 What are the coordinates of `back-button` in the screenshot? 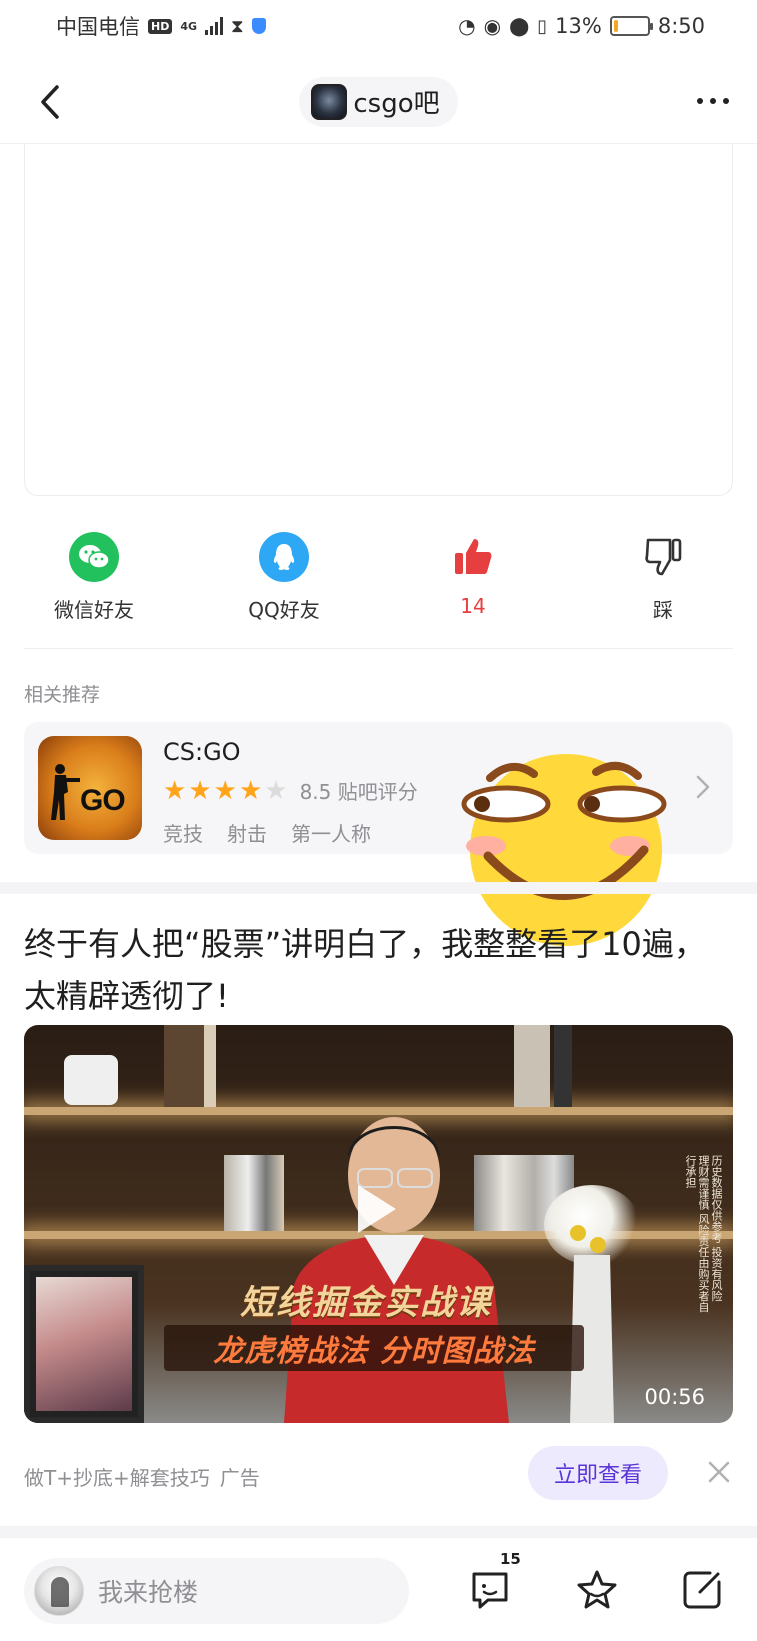 It's located at (50, 102).